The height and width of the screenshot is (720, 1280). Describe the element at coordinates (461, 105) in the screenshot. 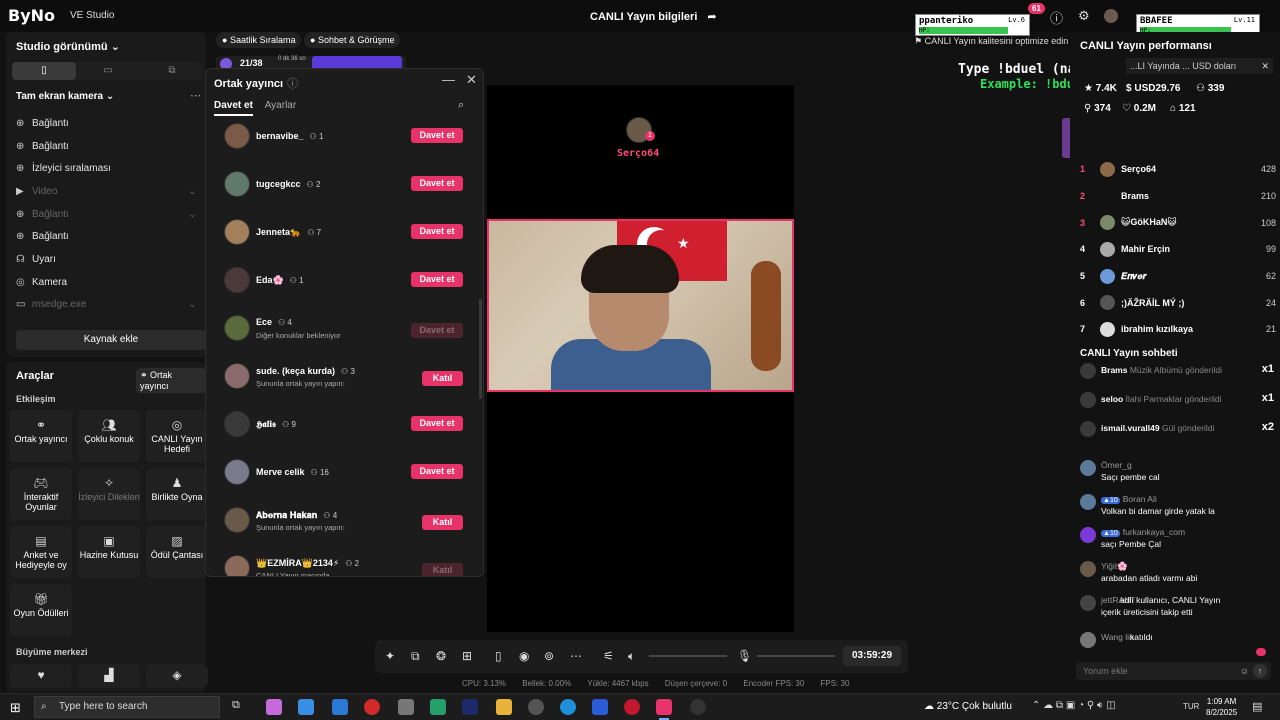

I see `search-icon: ⌕` at that location.